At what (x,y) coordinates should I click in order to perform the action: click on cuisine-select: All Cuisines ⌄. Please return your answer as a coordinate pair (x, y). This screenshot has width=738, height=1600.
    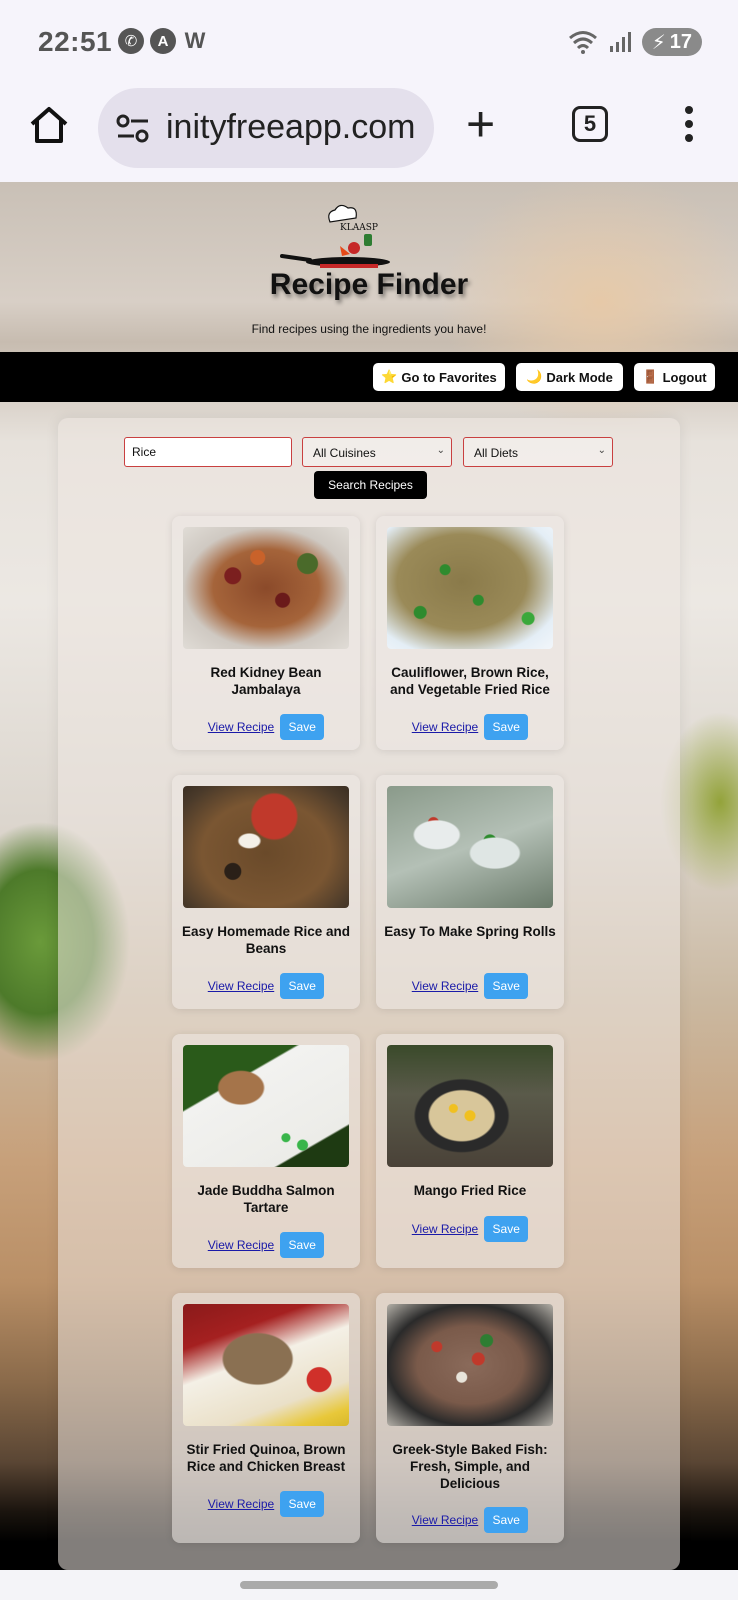
    Looking at the image, I should click on (377, 452).